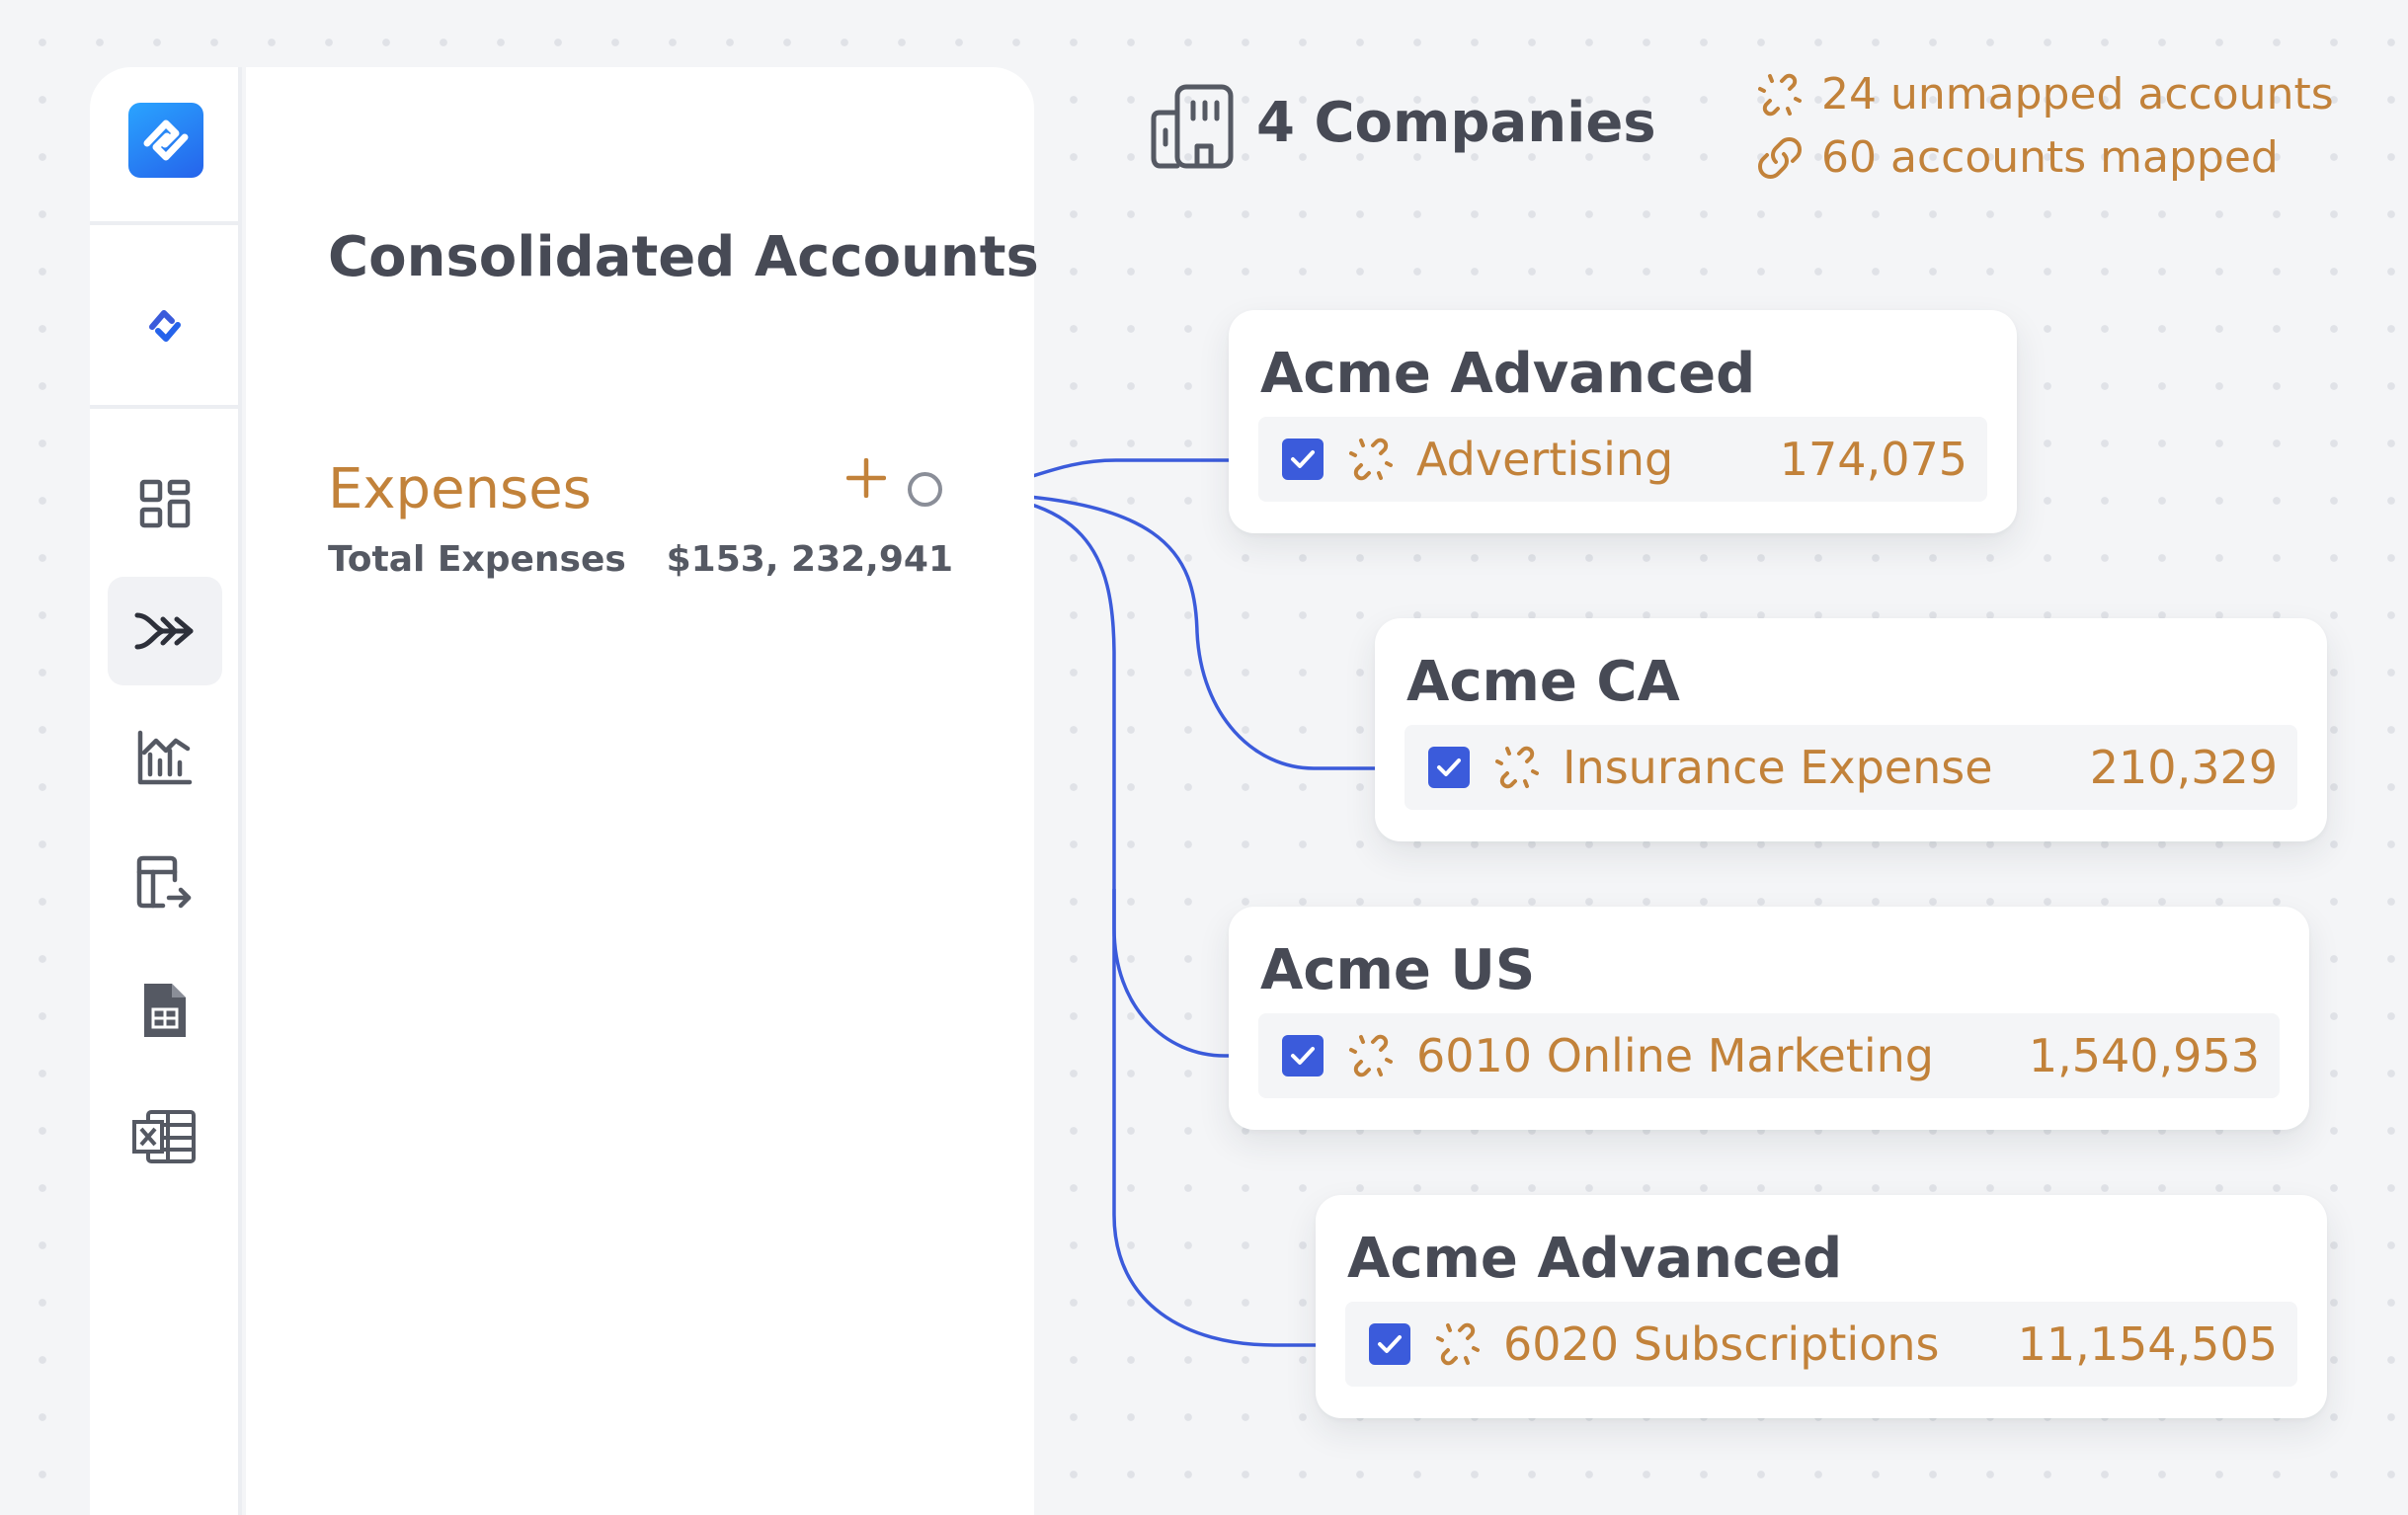 The image size is (2408, 1515). I want to click on account-name: Insurance Expense, so click(1778, 767).